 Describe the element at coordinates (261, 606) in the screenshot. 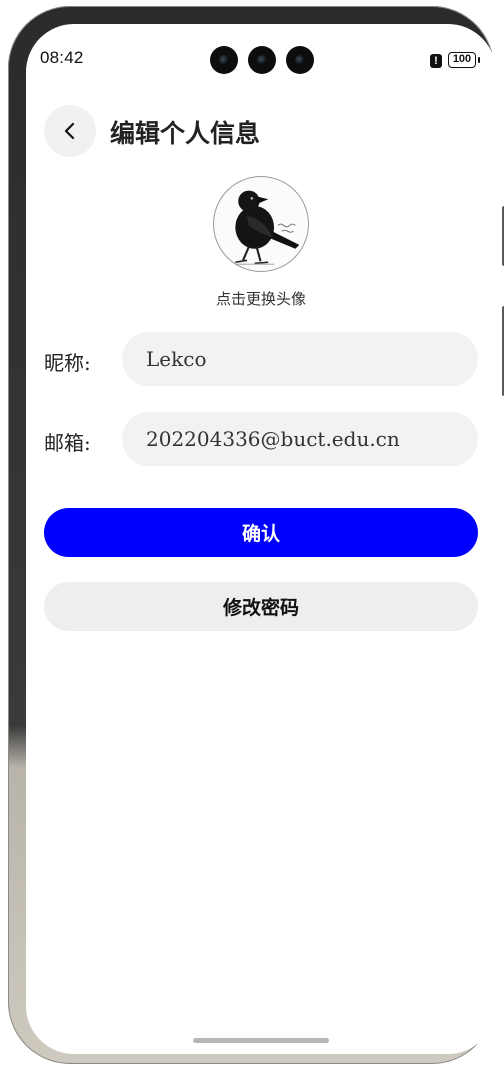

I see `change-password-button: 修改密码` at that location.